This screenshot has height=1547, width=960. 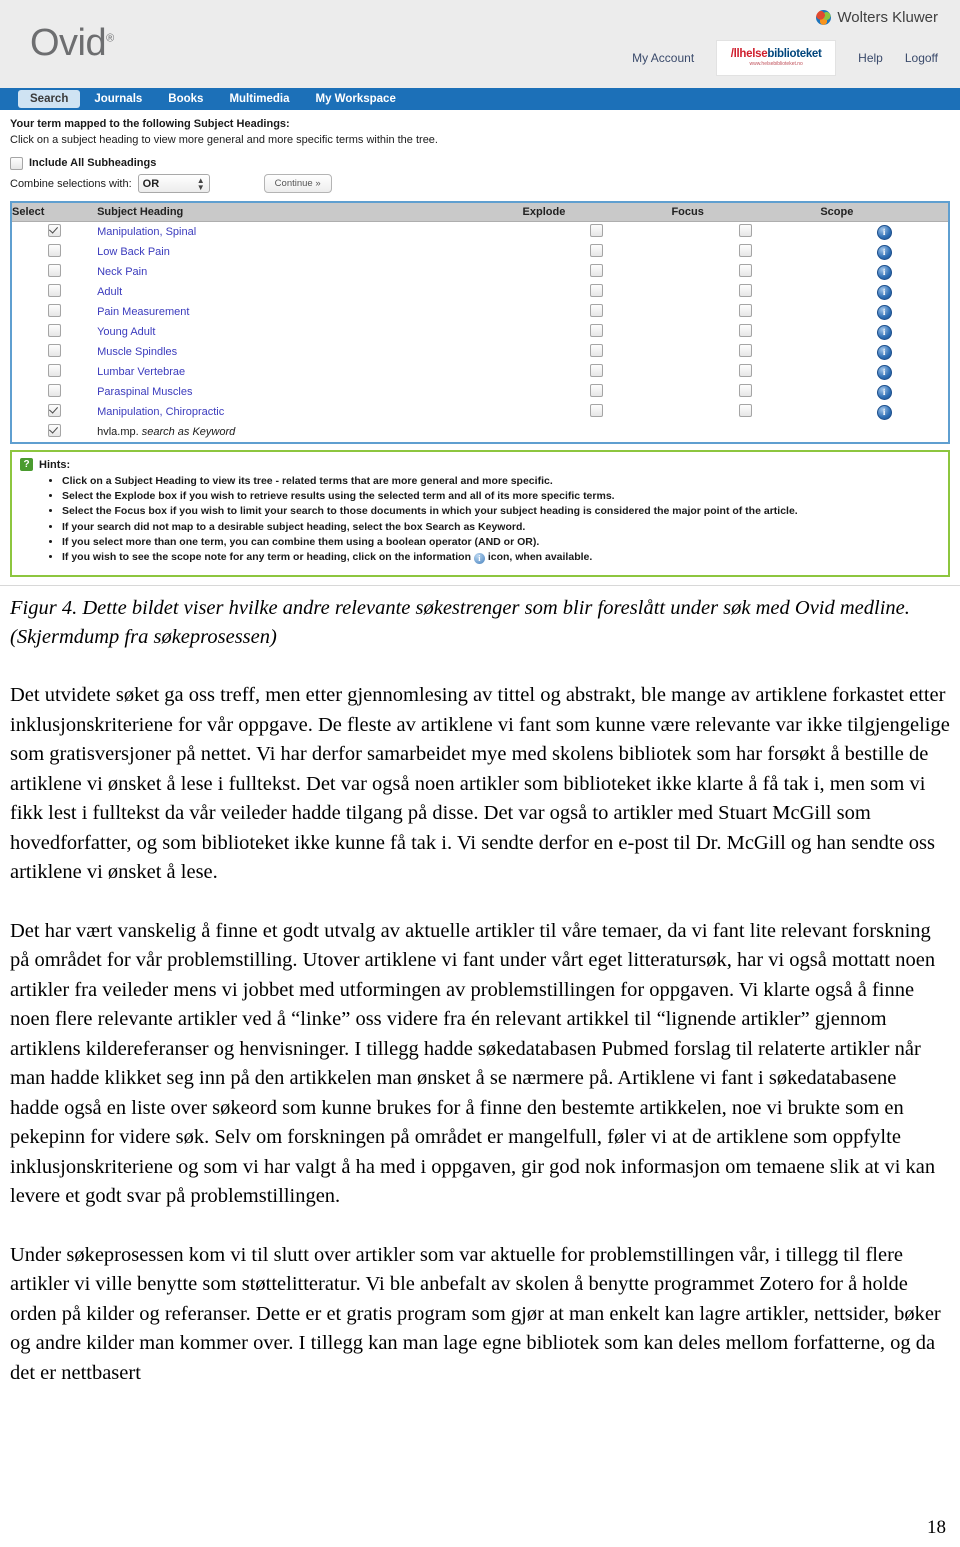 What do you see at coordinates (133, 252) in the screenshot?
I see `subject-heading-link: Low Back Pain` at bounding box center [133, 252].